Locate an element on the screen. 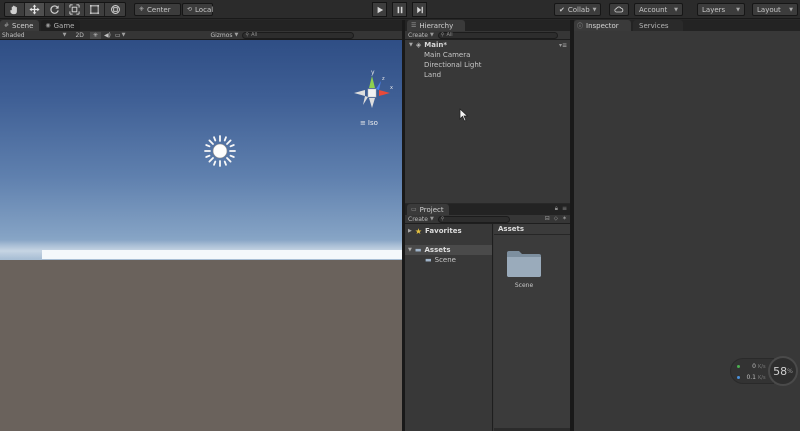  pivot-label: Center is located at coordinates (159, 9).